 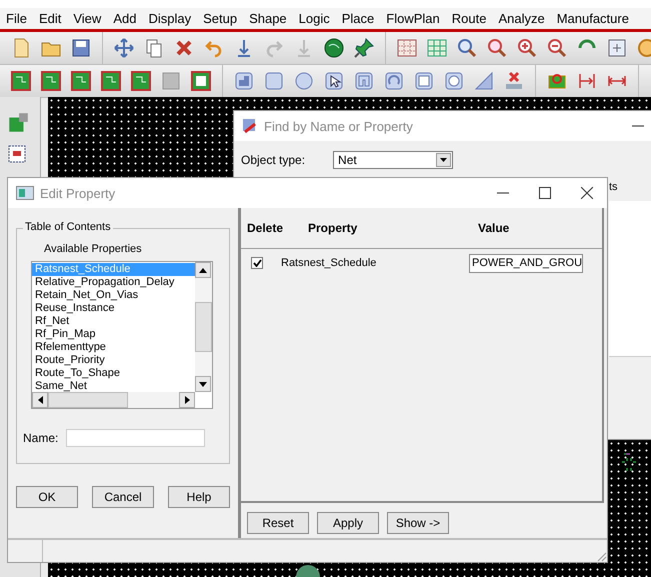 What do you see at coordinates (334, 81) in the screenshot?
I see `pointer-icon` at bounding box center [334, 81].